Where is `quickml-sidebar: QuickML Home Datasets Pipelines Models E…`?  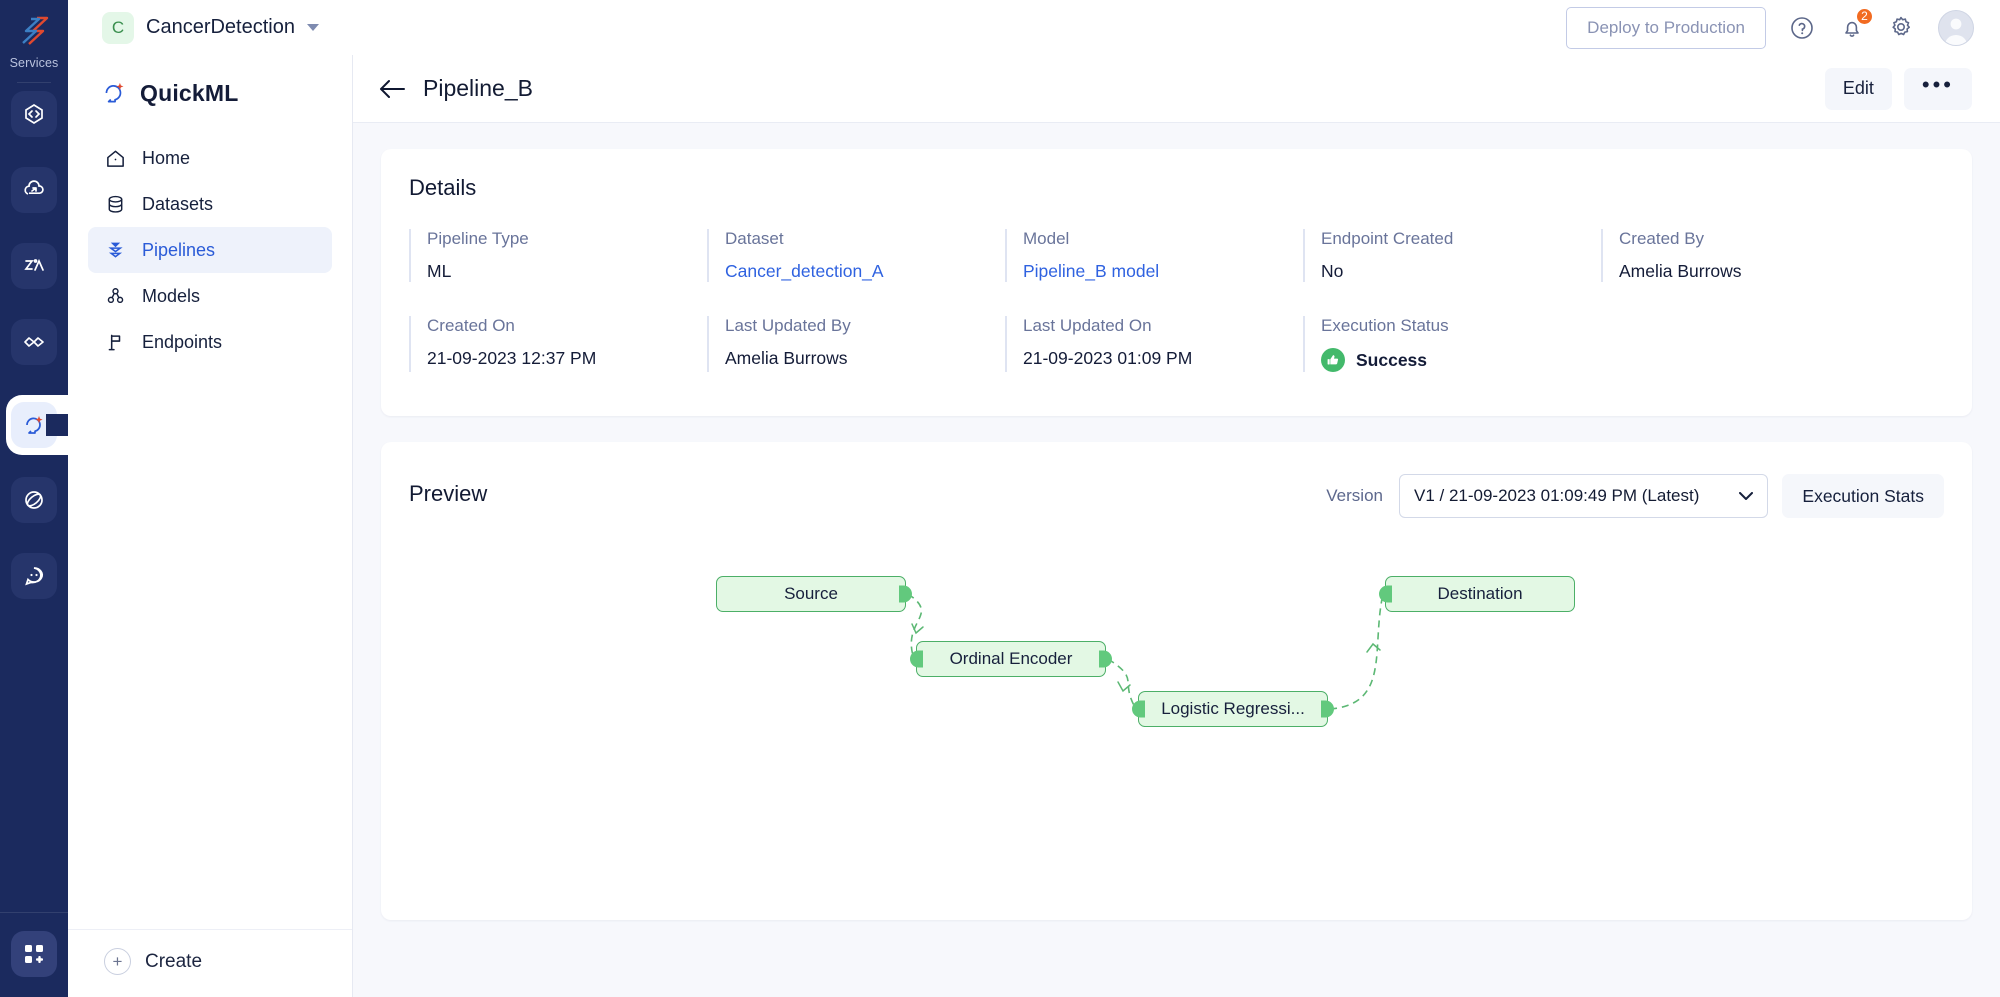 quickml-sidebar: QuickML Home Datasets Pipelines Models E… is located at coordinates (210, 526).